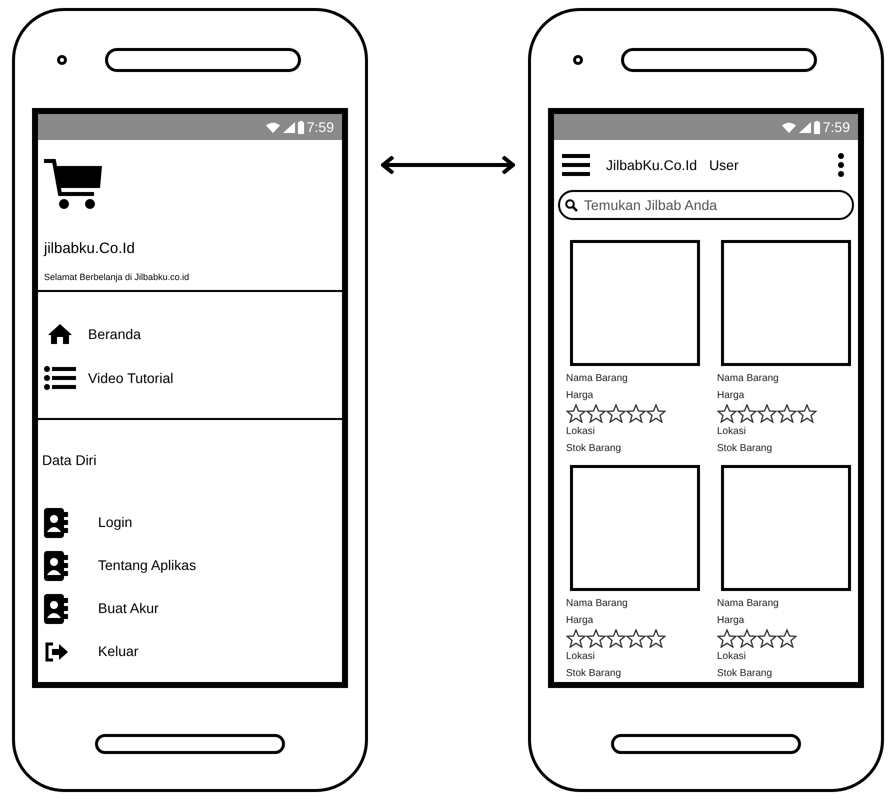 The width and height of the screenshot is (889, 799). Describe the element at coordinates (190, 608) in the screenshot. I see `menu-item: Buat Akur` at that location.